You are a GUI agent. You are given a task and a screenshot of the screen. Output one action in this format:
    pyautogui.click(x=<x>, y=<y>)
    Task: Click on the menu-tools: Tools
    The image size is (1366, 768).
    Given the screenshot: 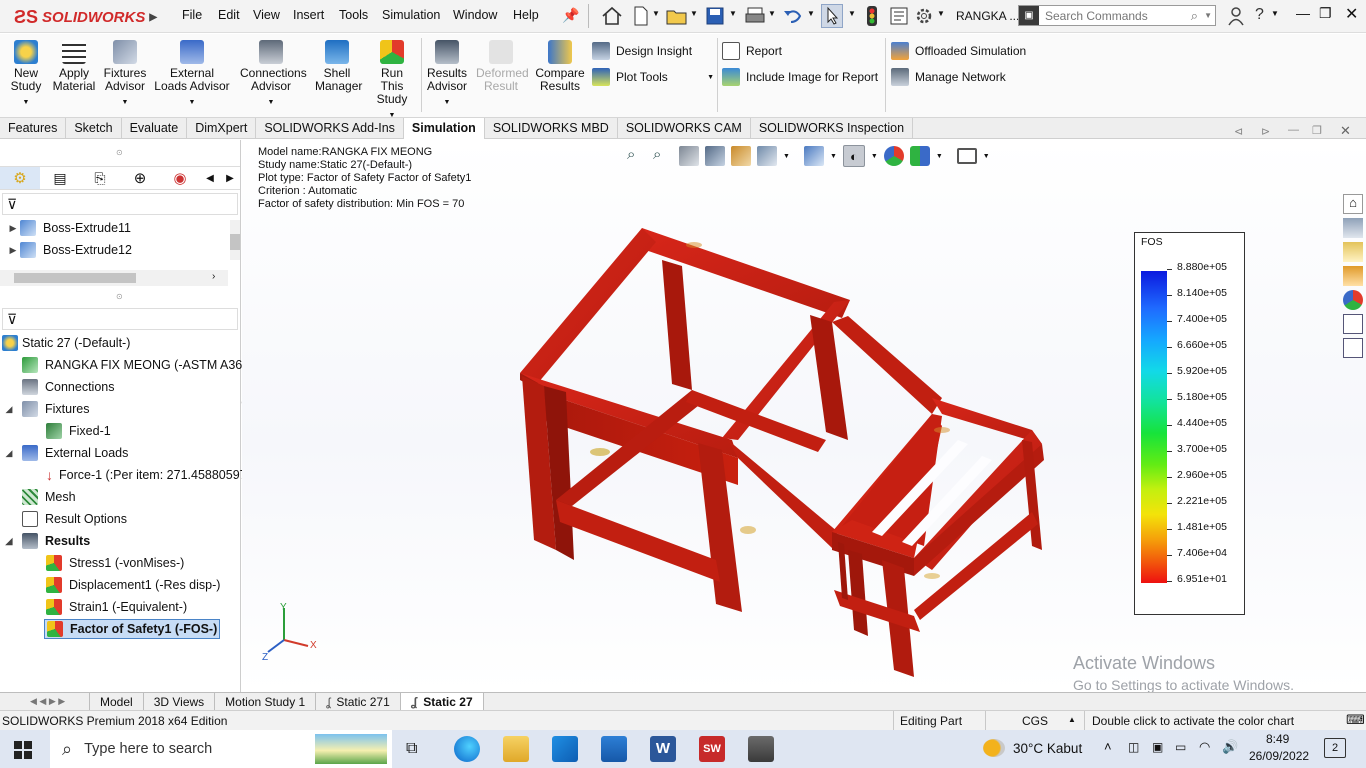 What is the action you would take?
    pyautogui.click(x=353, y=15)
    